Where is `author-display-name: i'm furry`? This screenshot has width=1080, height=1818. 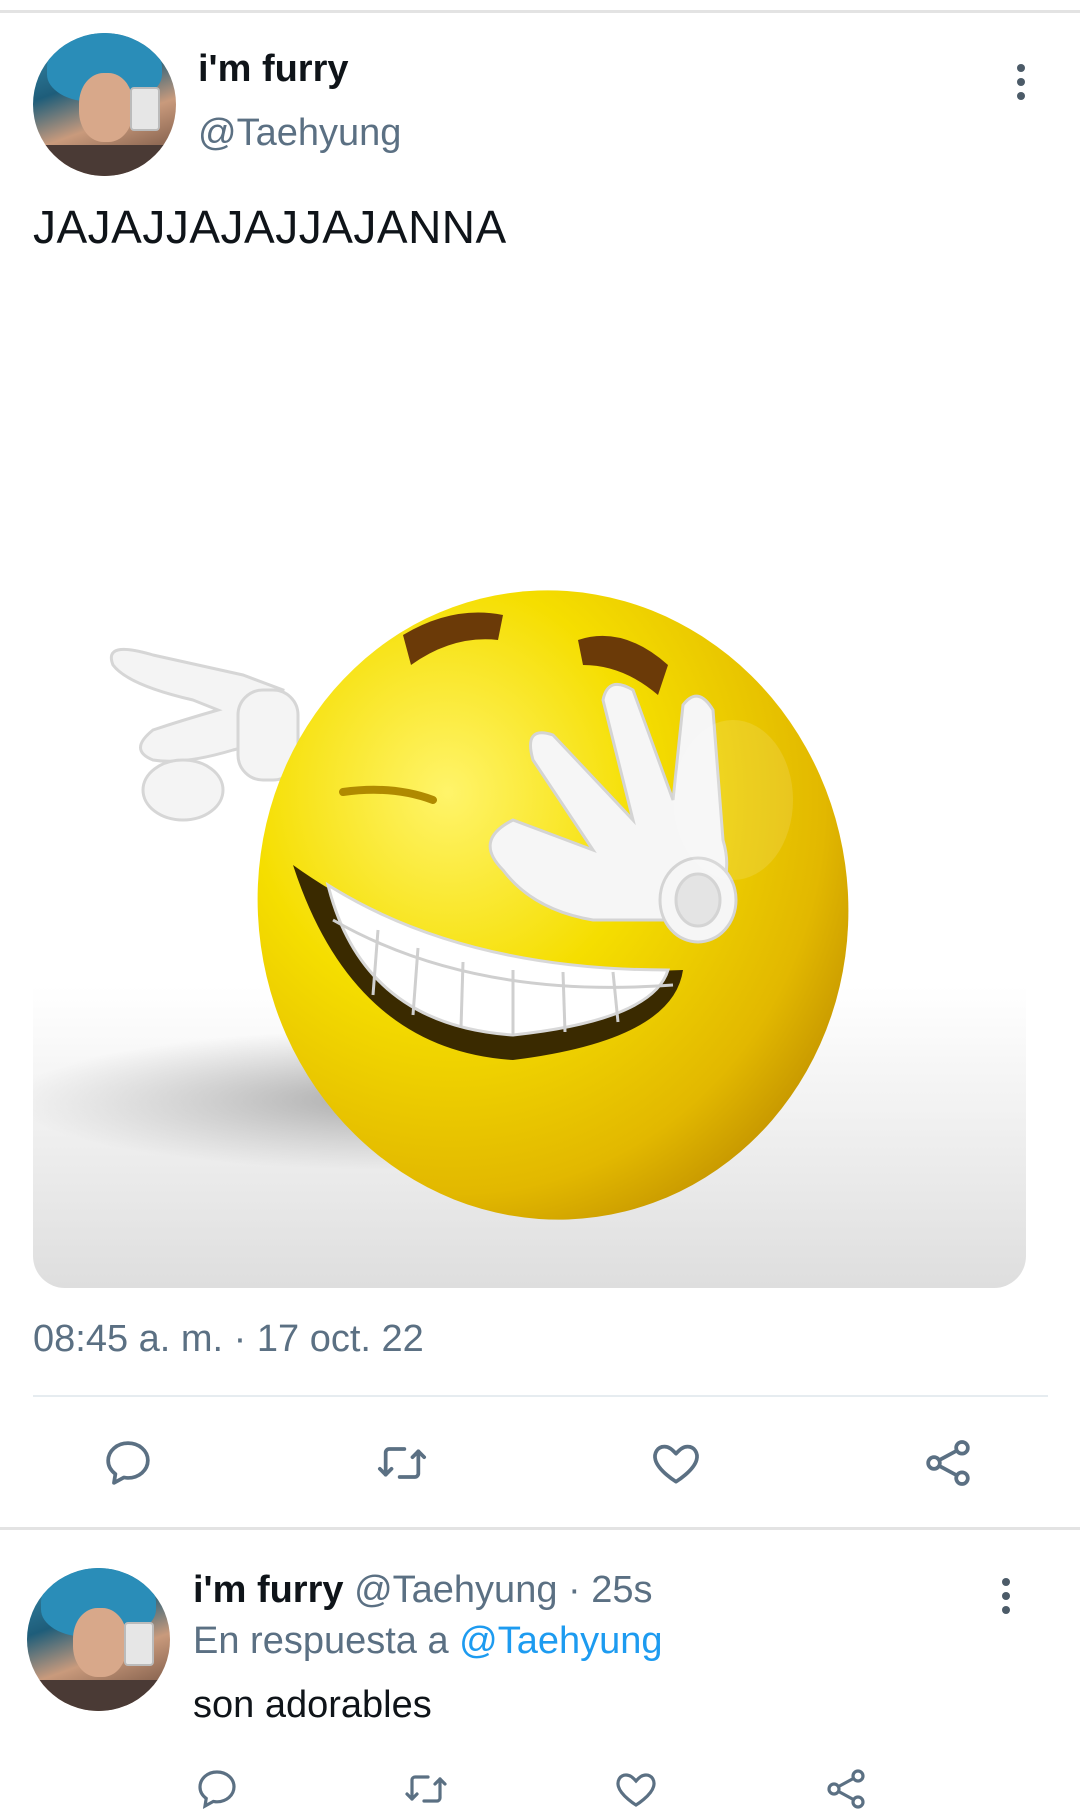 author-display-name: i'm furry is located at coordinates (273, 69).